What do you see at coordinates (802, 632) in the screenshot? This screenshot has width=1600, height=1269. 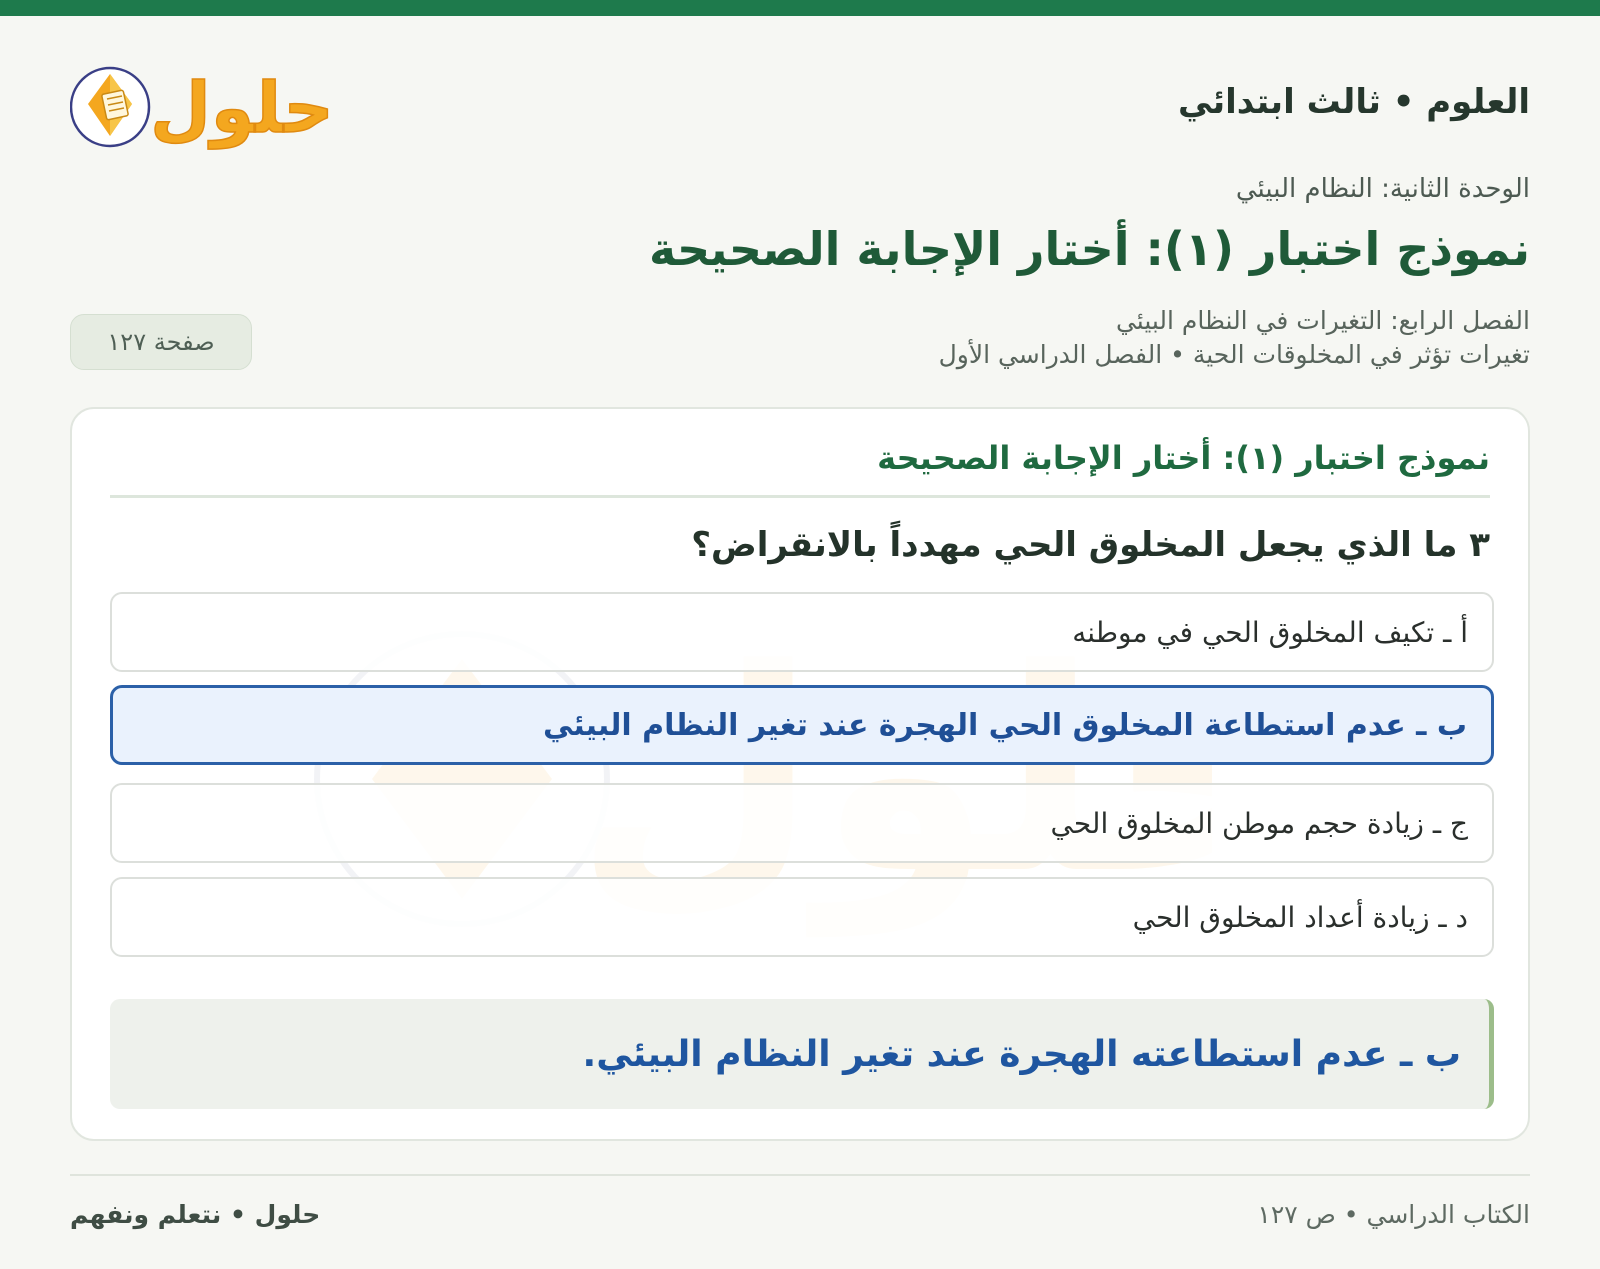 I see `option-a: أ ـ تكيف المخلوق الحي في موطنه` at bounding box center [802, 632].